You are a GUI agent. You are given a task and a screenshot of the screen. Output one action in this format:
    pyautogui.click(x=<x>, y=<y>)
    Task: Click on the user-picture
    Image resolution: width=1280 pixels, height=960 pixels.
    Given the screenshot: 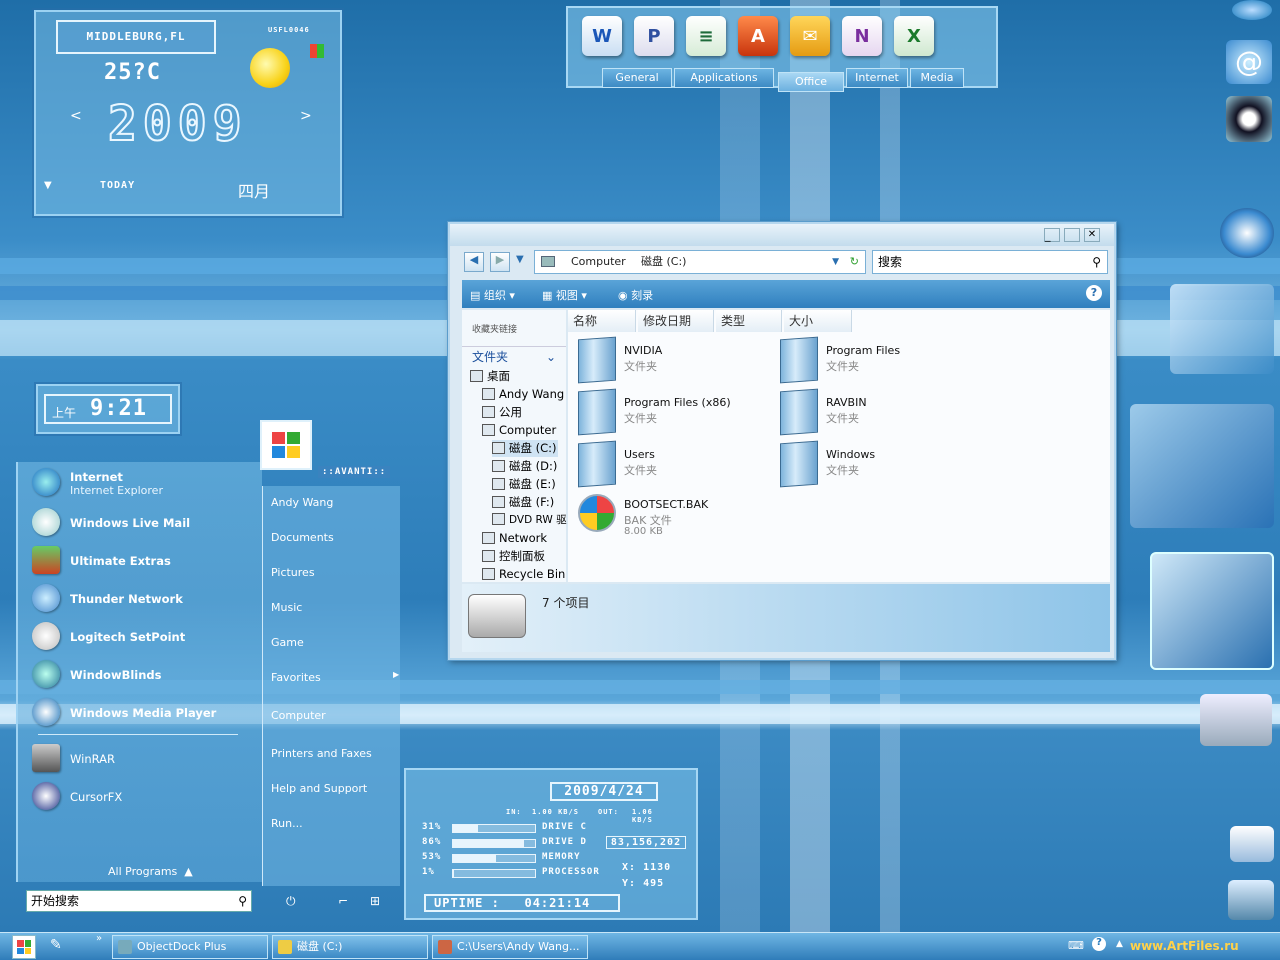 What is the action you would take?
    pyautogui.click(x=286, y=445)
    